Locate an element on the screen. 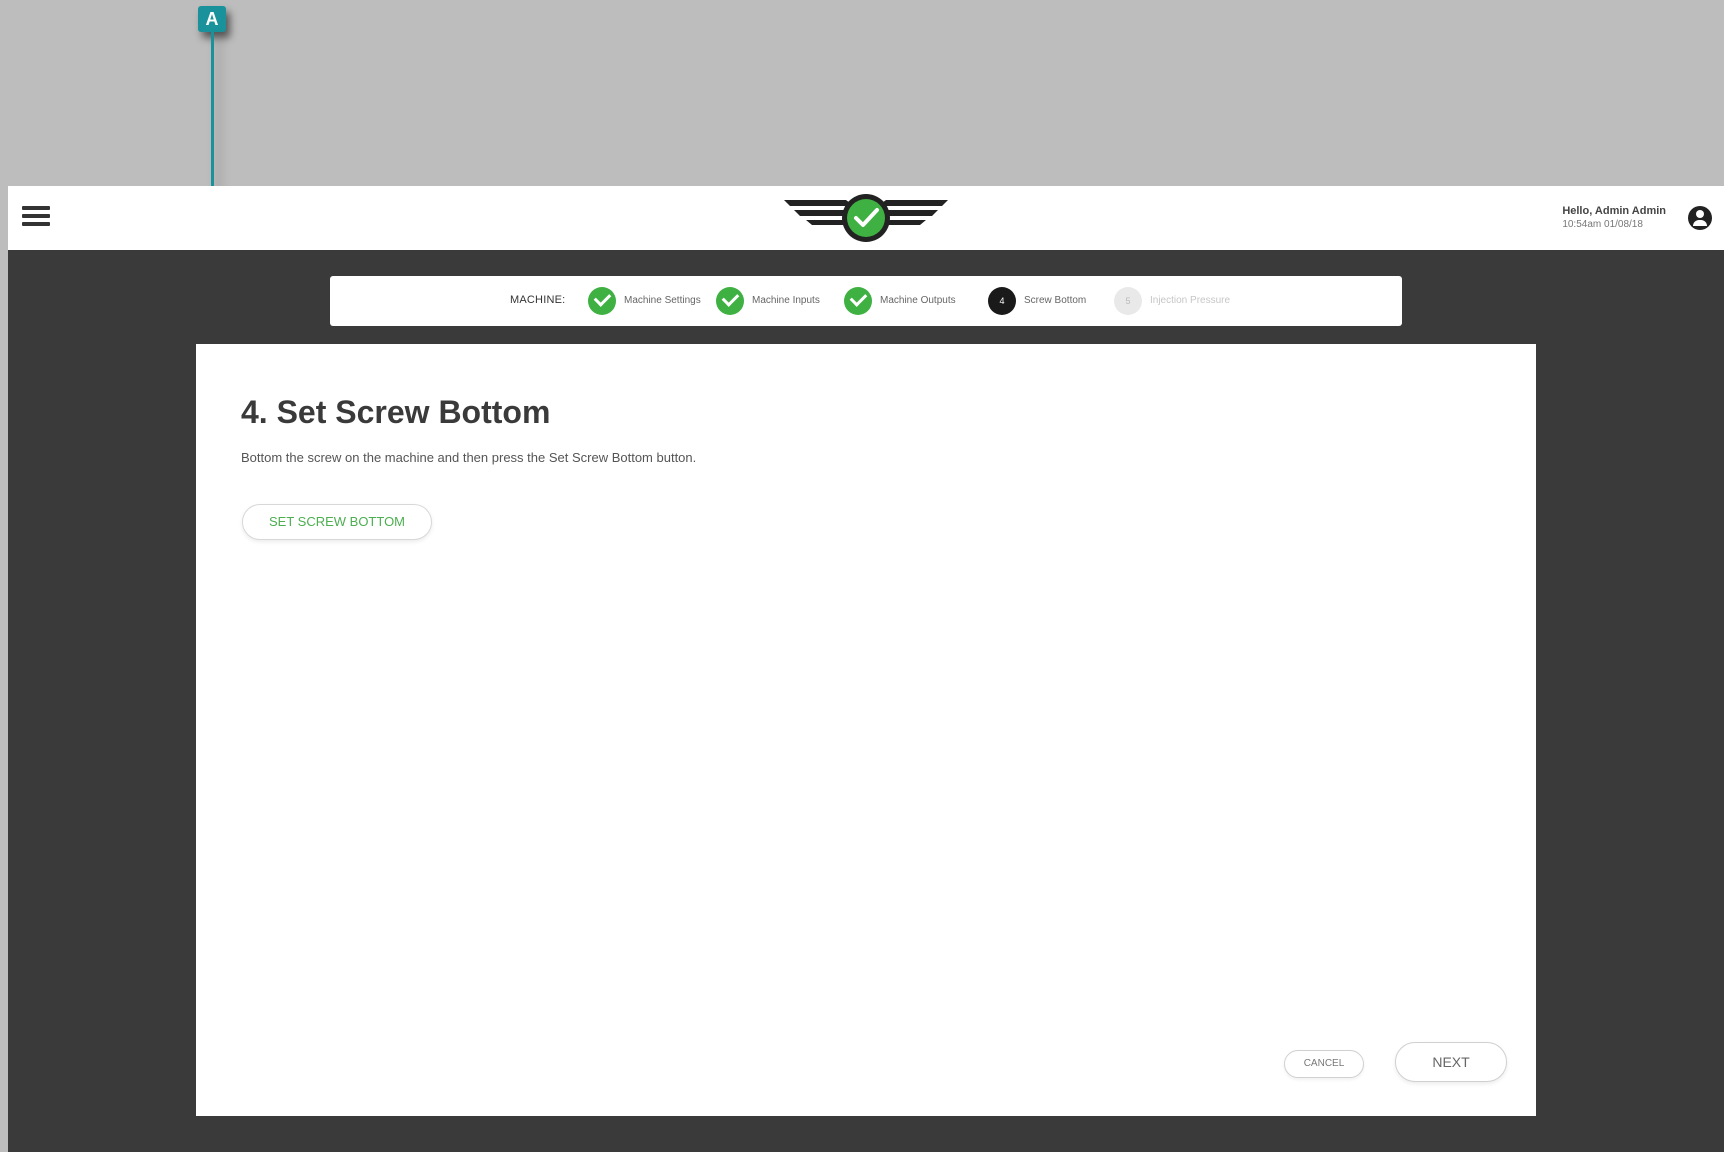  logo-wings-check is located at coordinates (866, 218).